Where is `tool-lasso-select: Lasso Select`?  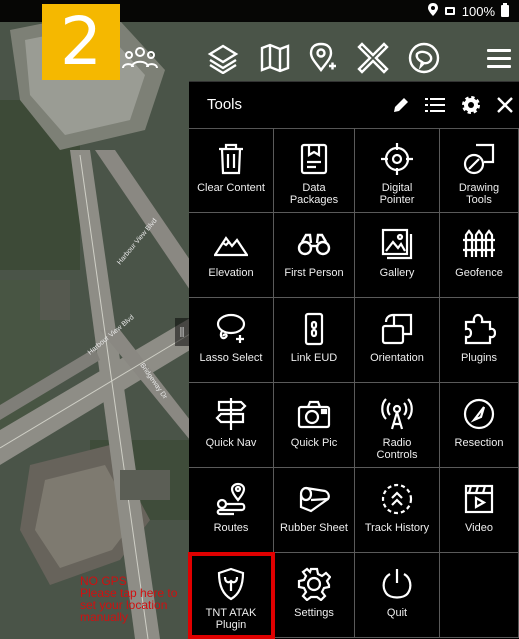
tool-lasso-select: Lasso Select is located at coordinates (231, 340).